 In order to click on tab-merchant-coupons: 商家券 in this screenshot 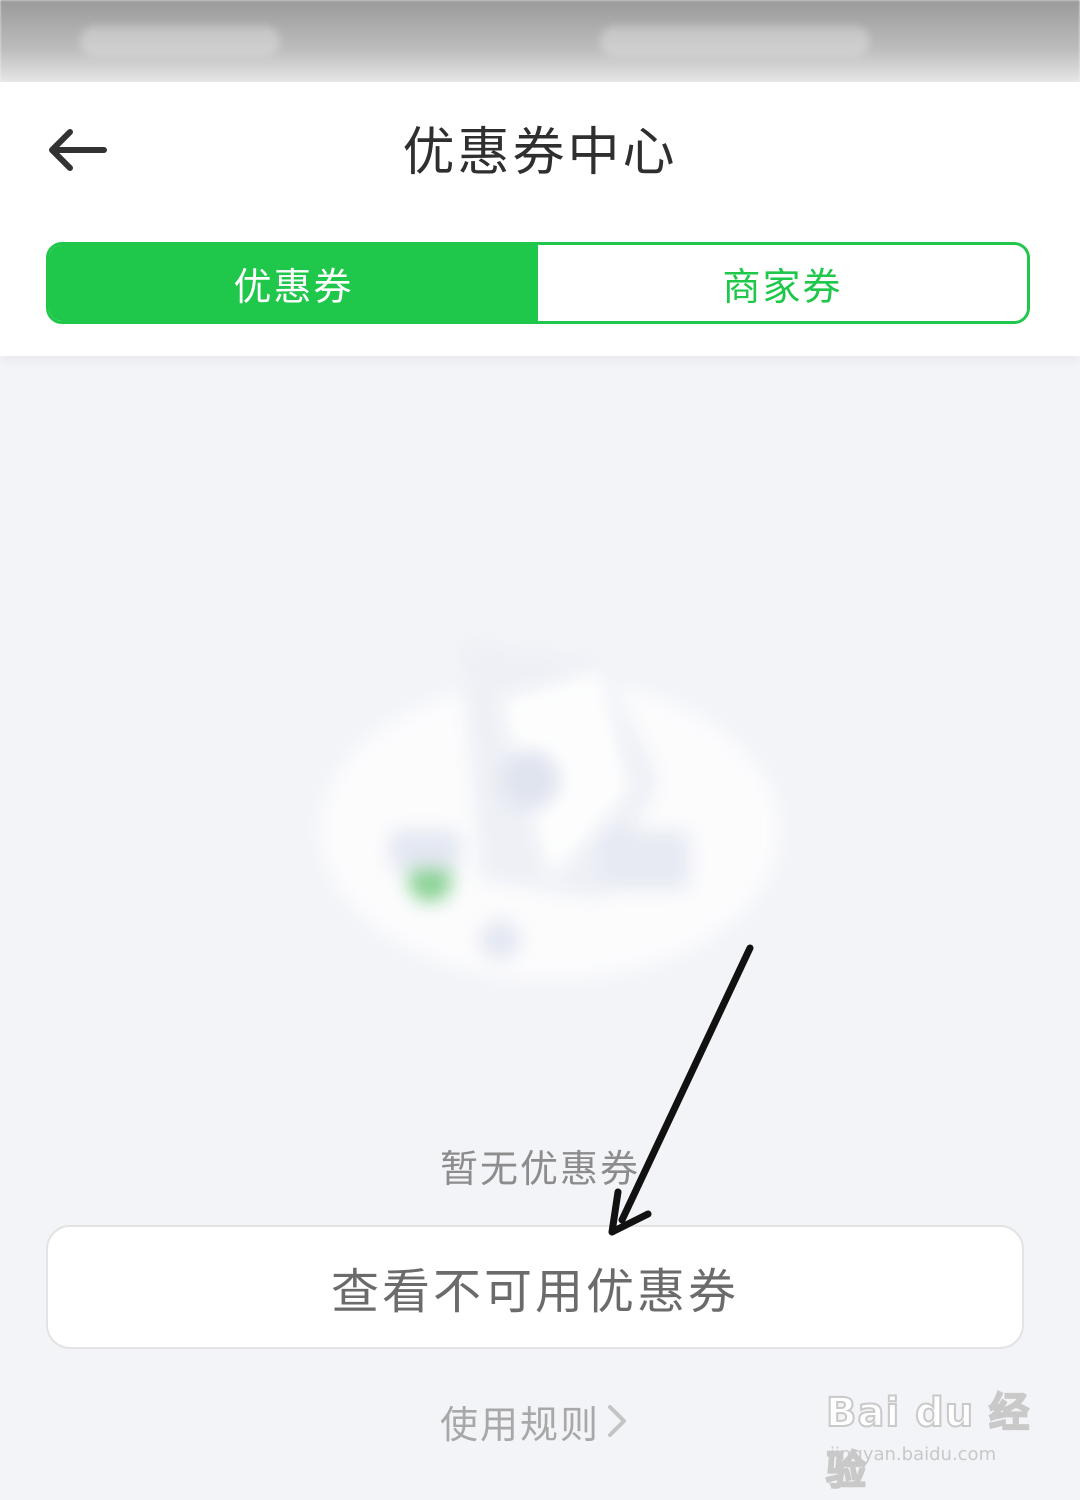, I will do `click(782, 283)`.